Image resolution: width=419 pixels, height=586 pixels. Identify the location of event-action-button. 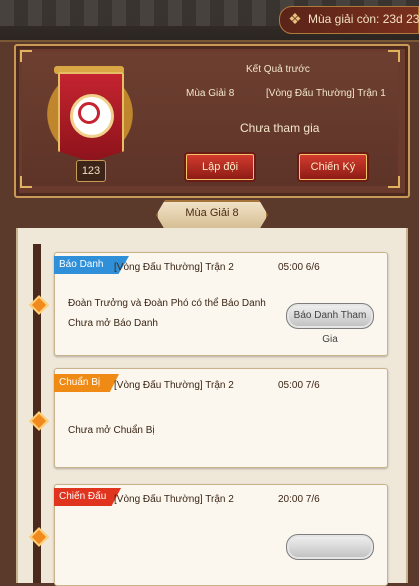
(330, 547).